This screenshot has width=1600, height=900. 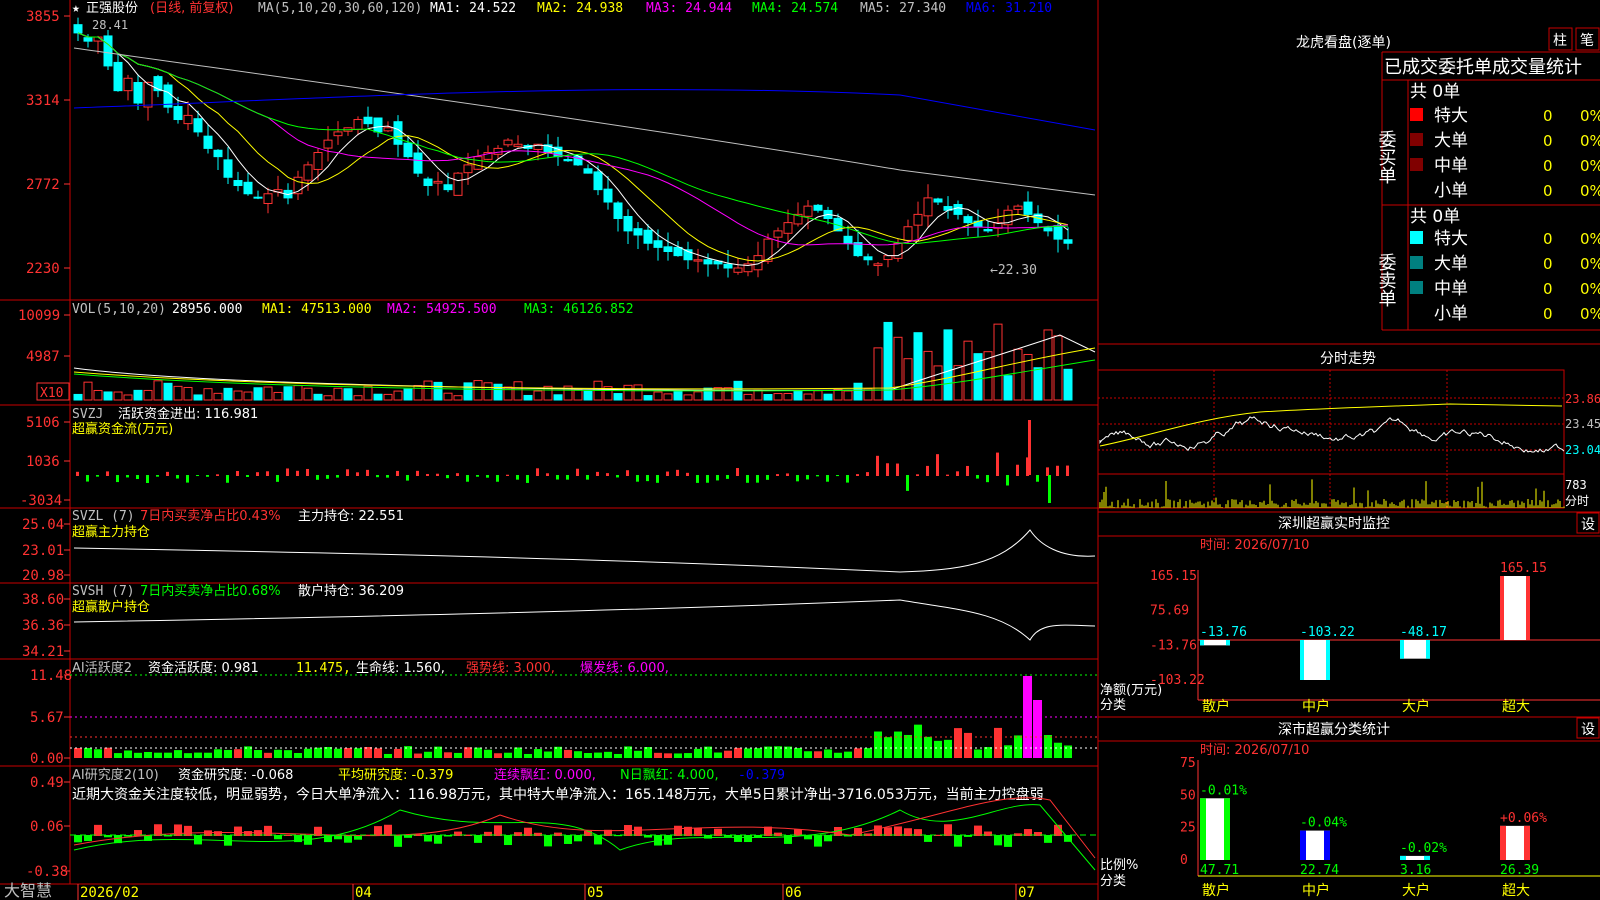 What do you see at coordinates (1435, 217) in the screenshot?
I see `sell-total: 共 0单` at bounding box center [1435, 217].